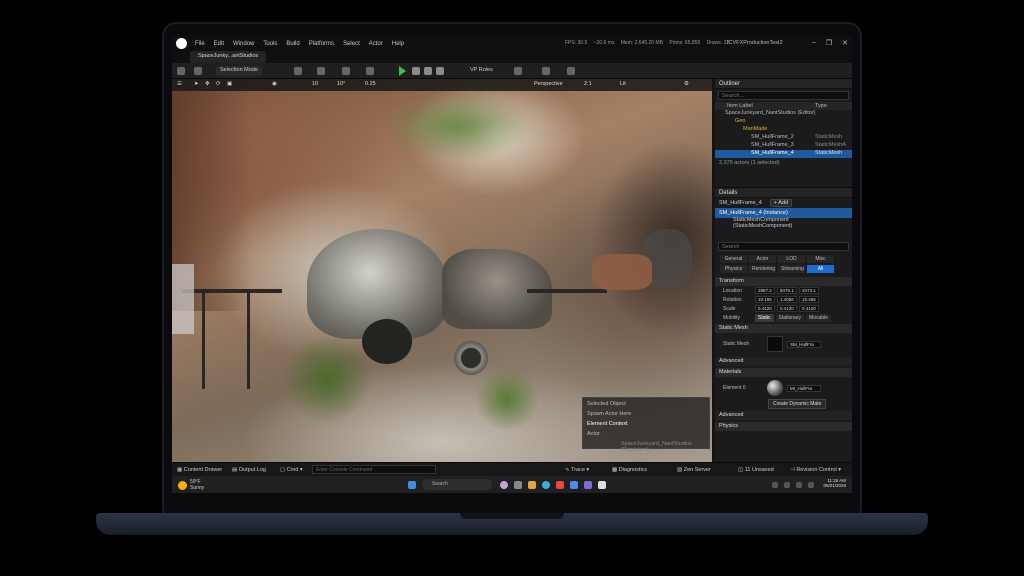 The image size is (1024, 576). What do you see at coordinates (783, 415) in the screenshot?
I see `advanced-expander-2: Advanced` at bounding box center [783, 415].